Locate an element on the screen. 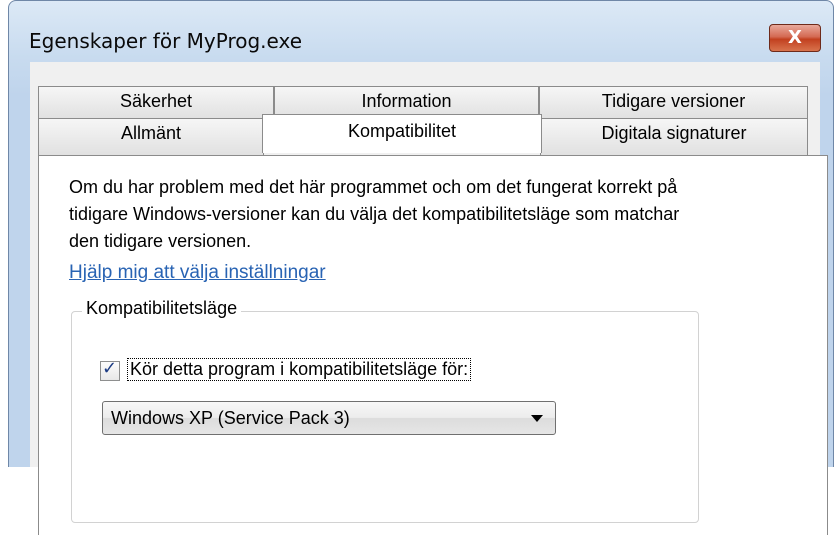  close-button: X is located at coordinates (795, 38).